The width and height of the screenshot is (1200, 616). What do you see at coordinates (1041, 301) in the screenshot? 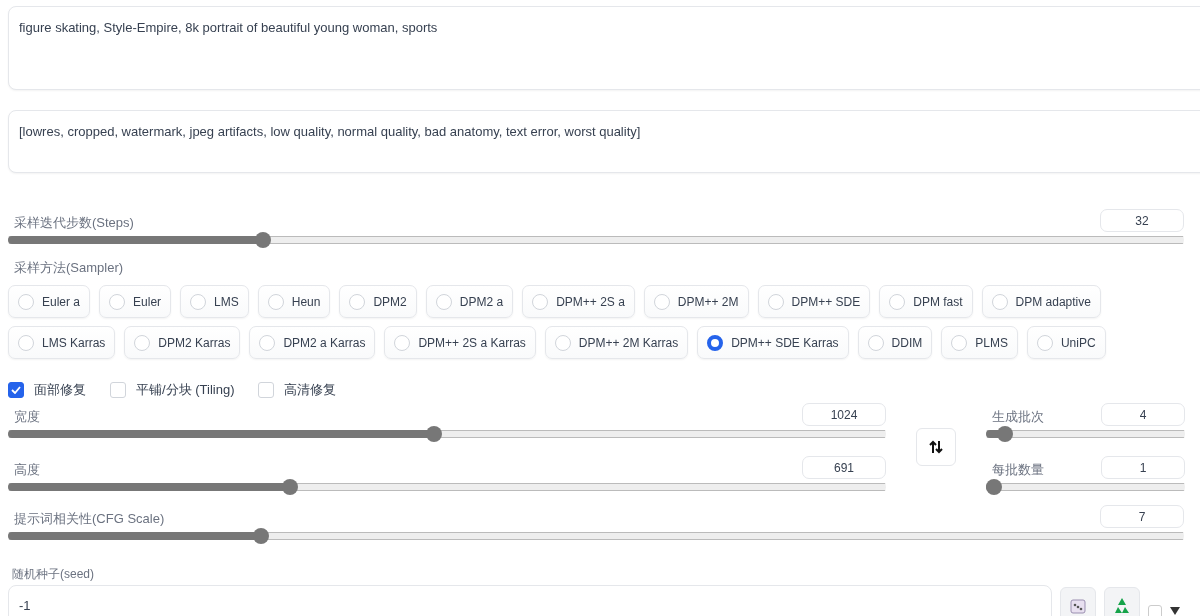
I see `sampler-option: DPM adaptive` at bounding box center [1041, 301].